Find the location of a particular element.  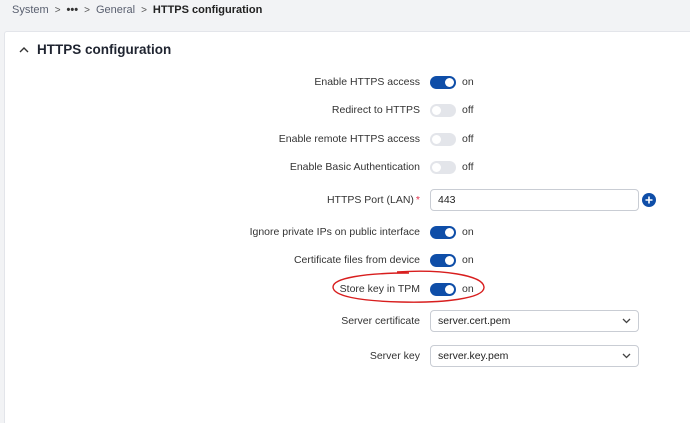

remote-https-label: Enable remote HTTPS access is located at coordinates (349, 139).